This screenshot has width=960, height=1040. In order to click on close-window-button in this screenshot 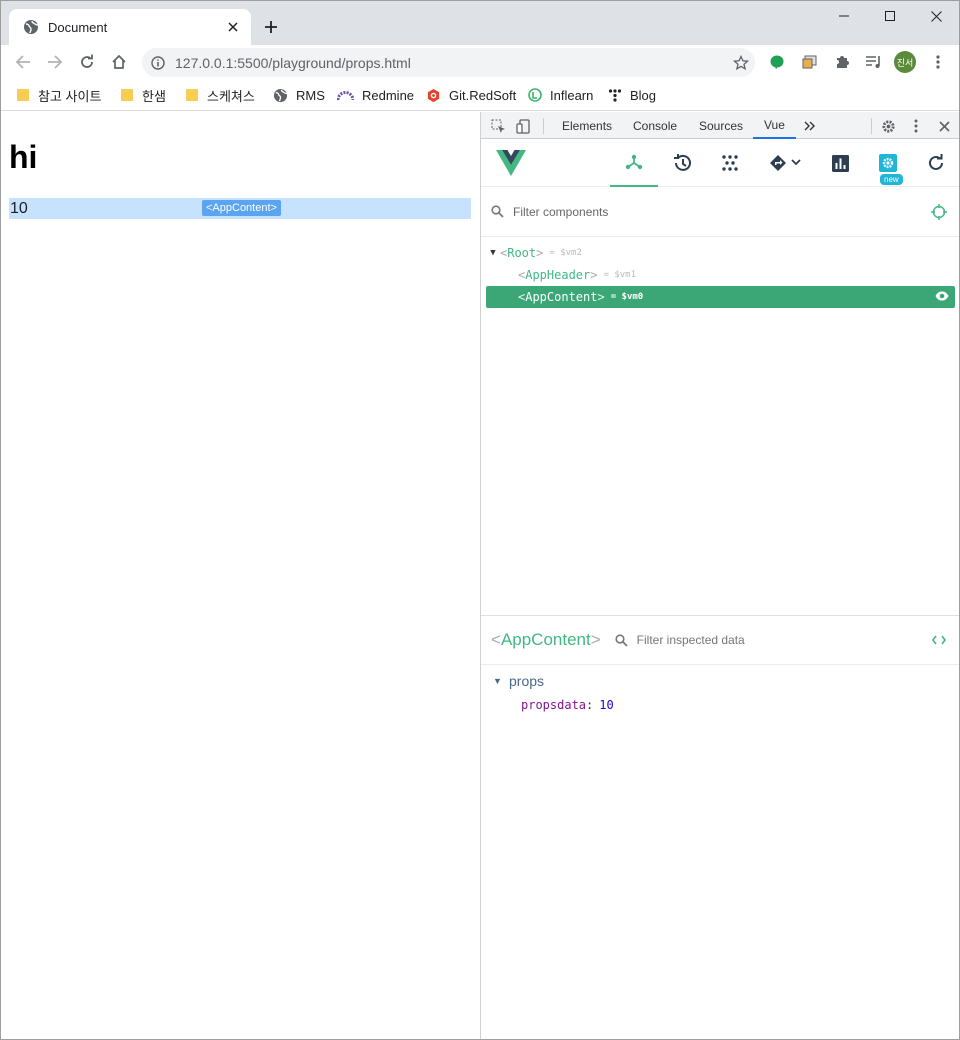, I will do `click(936, 16)`.